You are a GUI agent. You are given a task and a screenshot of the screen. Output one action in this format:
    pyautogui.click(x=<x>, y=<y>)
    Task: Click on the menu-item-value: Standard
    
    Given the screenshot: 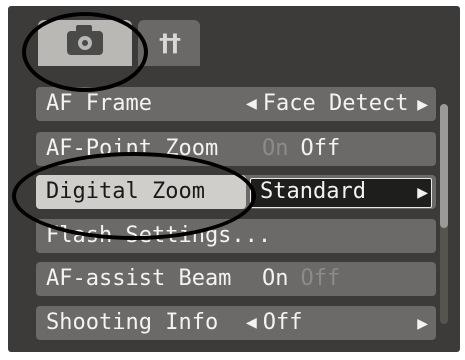 What is the action you would take?
    pyautogui.click(x=313, y=191)
    